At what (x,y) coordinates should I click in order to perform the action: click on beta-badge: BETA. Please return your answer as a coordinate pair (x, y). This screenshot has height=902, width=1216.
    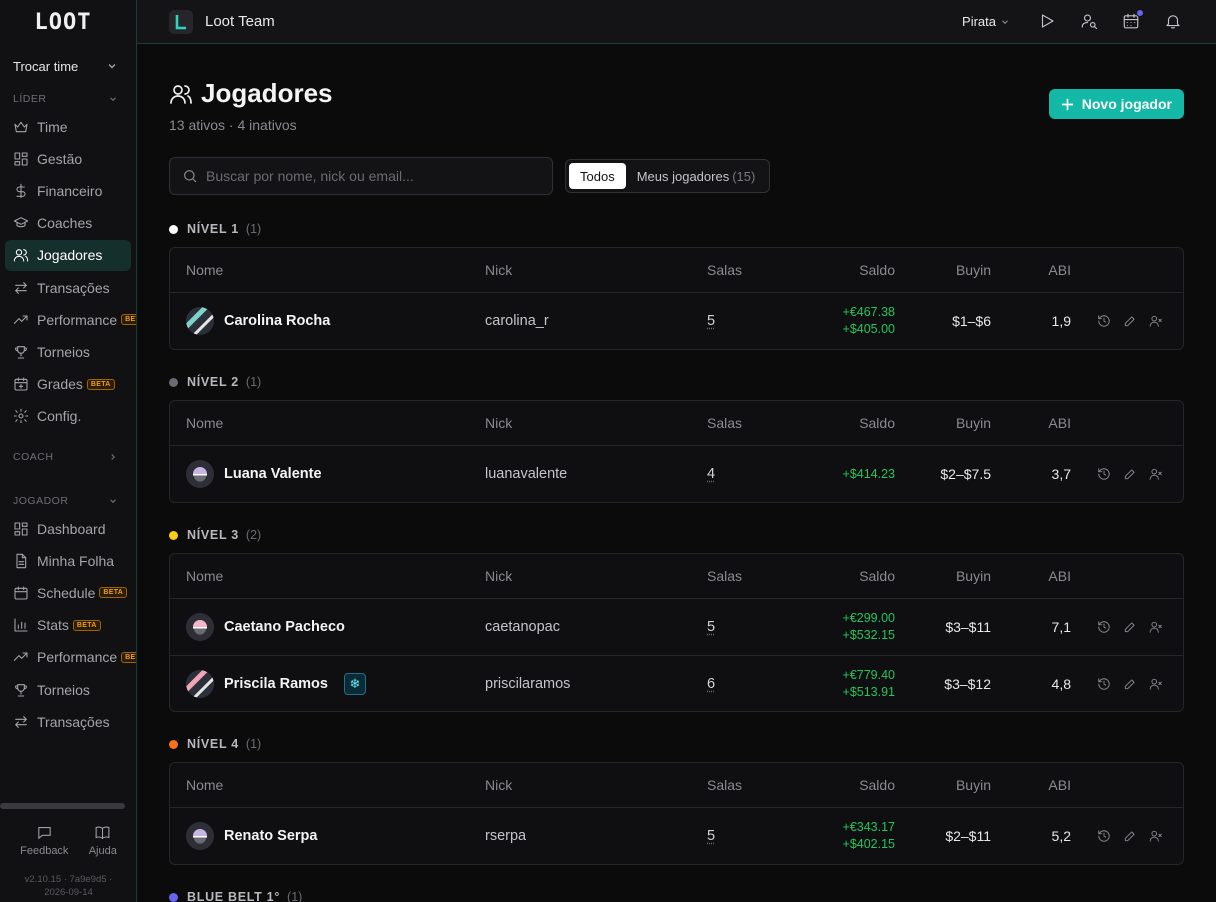
    Looking at the image, I should click on (86, 625).